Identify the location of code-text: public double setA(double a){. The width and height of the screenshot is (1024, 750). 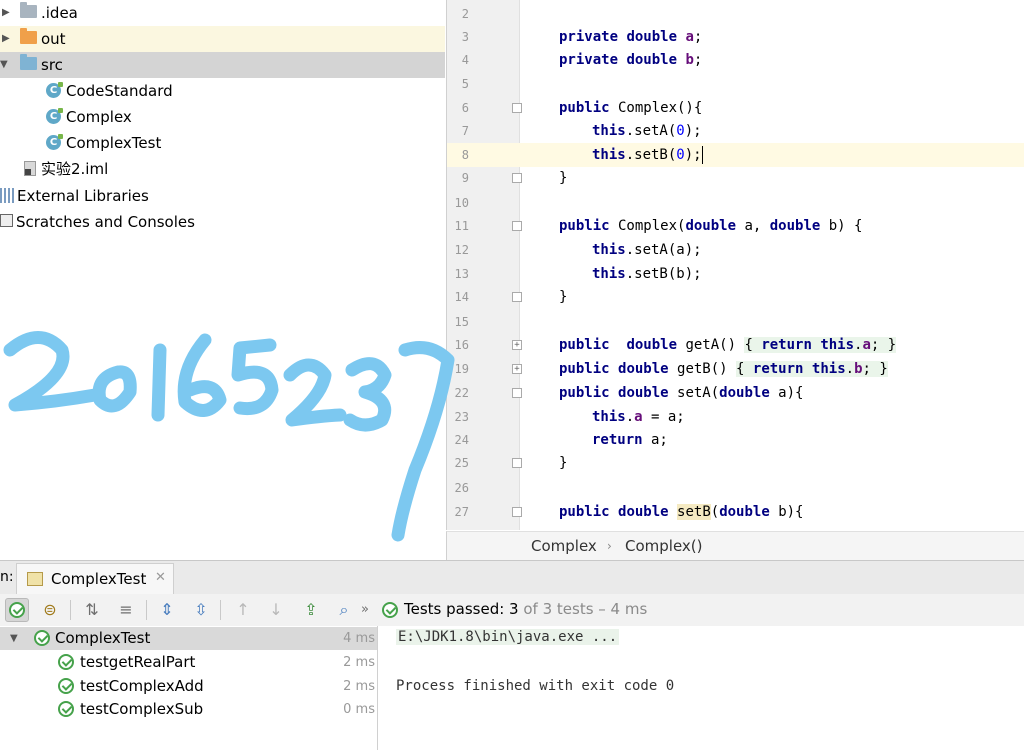
(681, 393).